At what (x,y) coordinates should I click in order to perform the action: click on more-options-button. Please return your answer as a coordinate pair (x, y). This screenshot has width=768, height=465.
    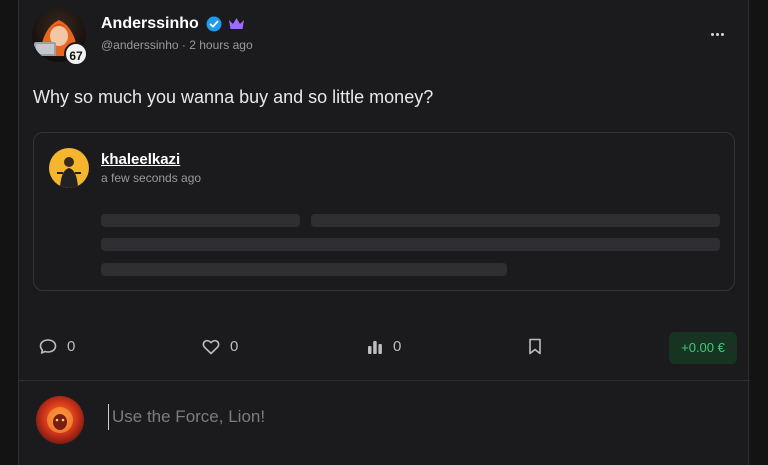
    Looking at the image, I should click on (717, 34).